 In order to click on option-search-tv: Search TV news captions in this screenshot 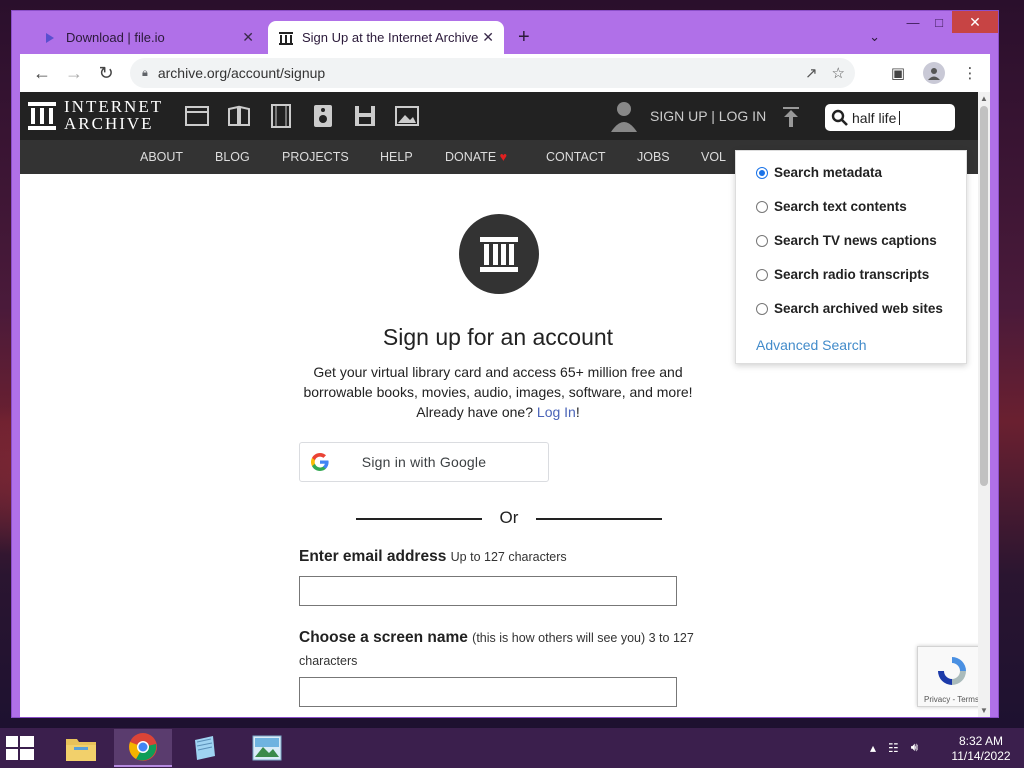, I will do `click(846, 240)`.